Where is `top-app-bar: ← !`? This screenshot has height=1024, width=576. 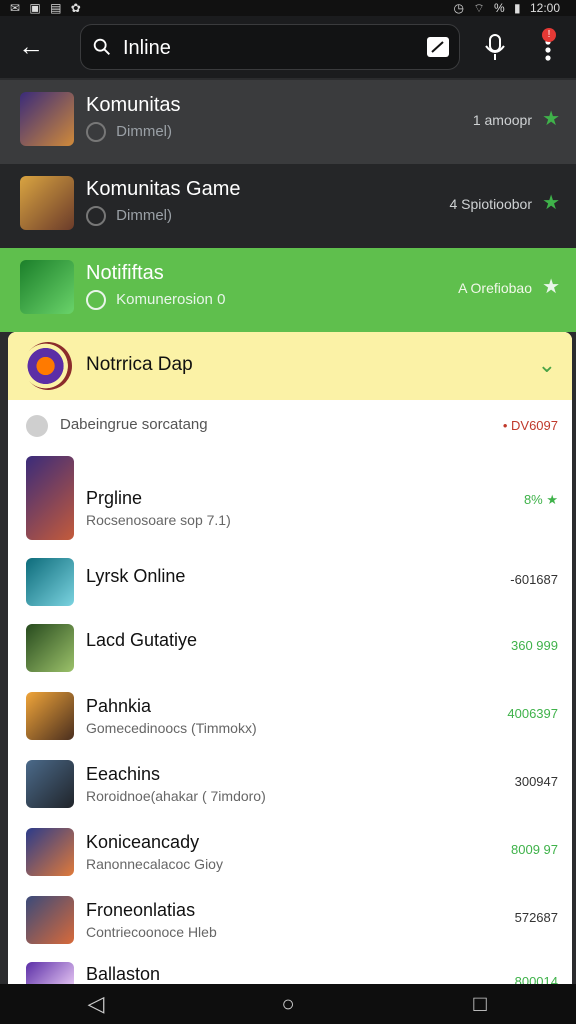 top-app-bar: ← ! is located at coordinates (288, 47).